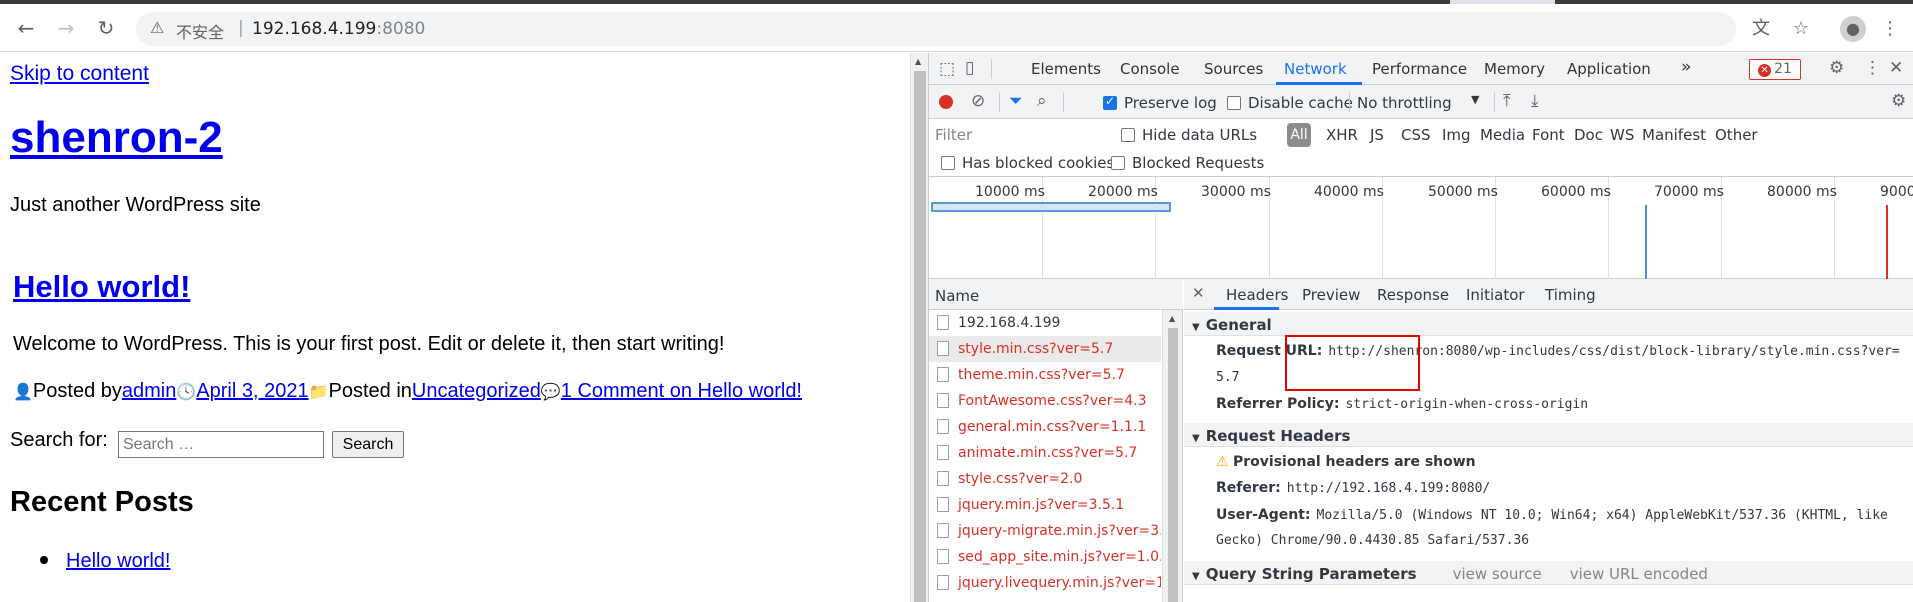 The width and height of the screenshot is (1913, 602). I want to click on has-blocked-cookies-checkbox, so click(948, 163).